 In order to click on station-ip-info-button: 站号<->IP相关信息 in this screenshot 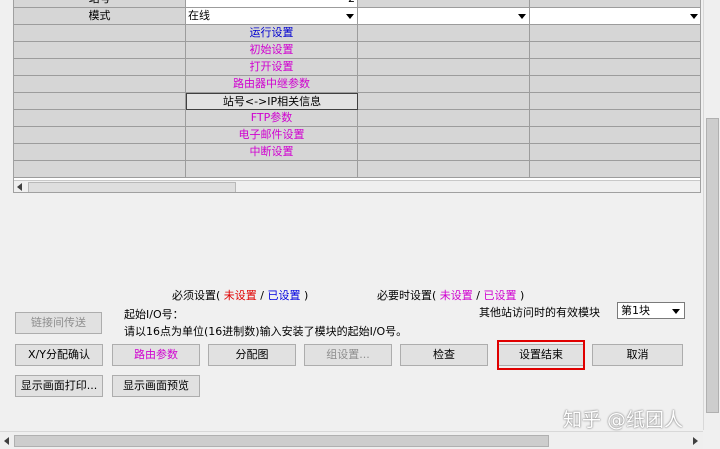, I will do `click(272, 101)`.